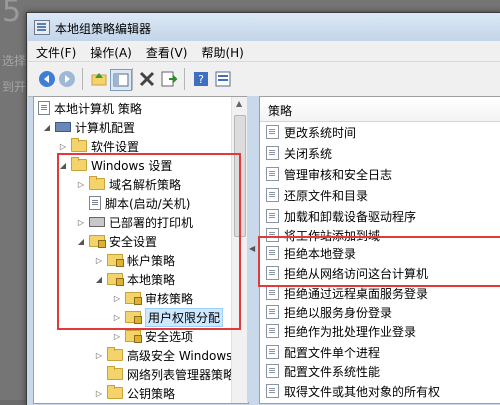 The width and height of the screenshot is (500, 405). I want to click on tree-item-label: 软件设置, so click(115, 146).